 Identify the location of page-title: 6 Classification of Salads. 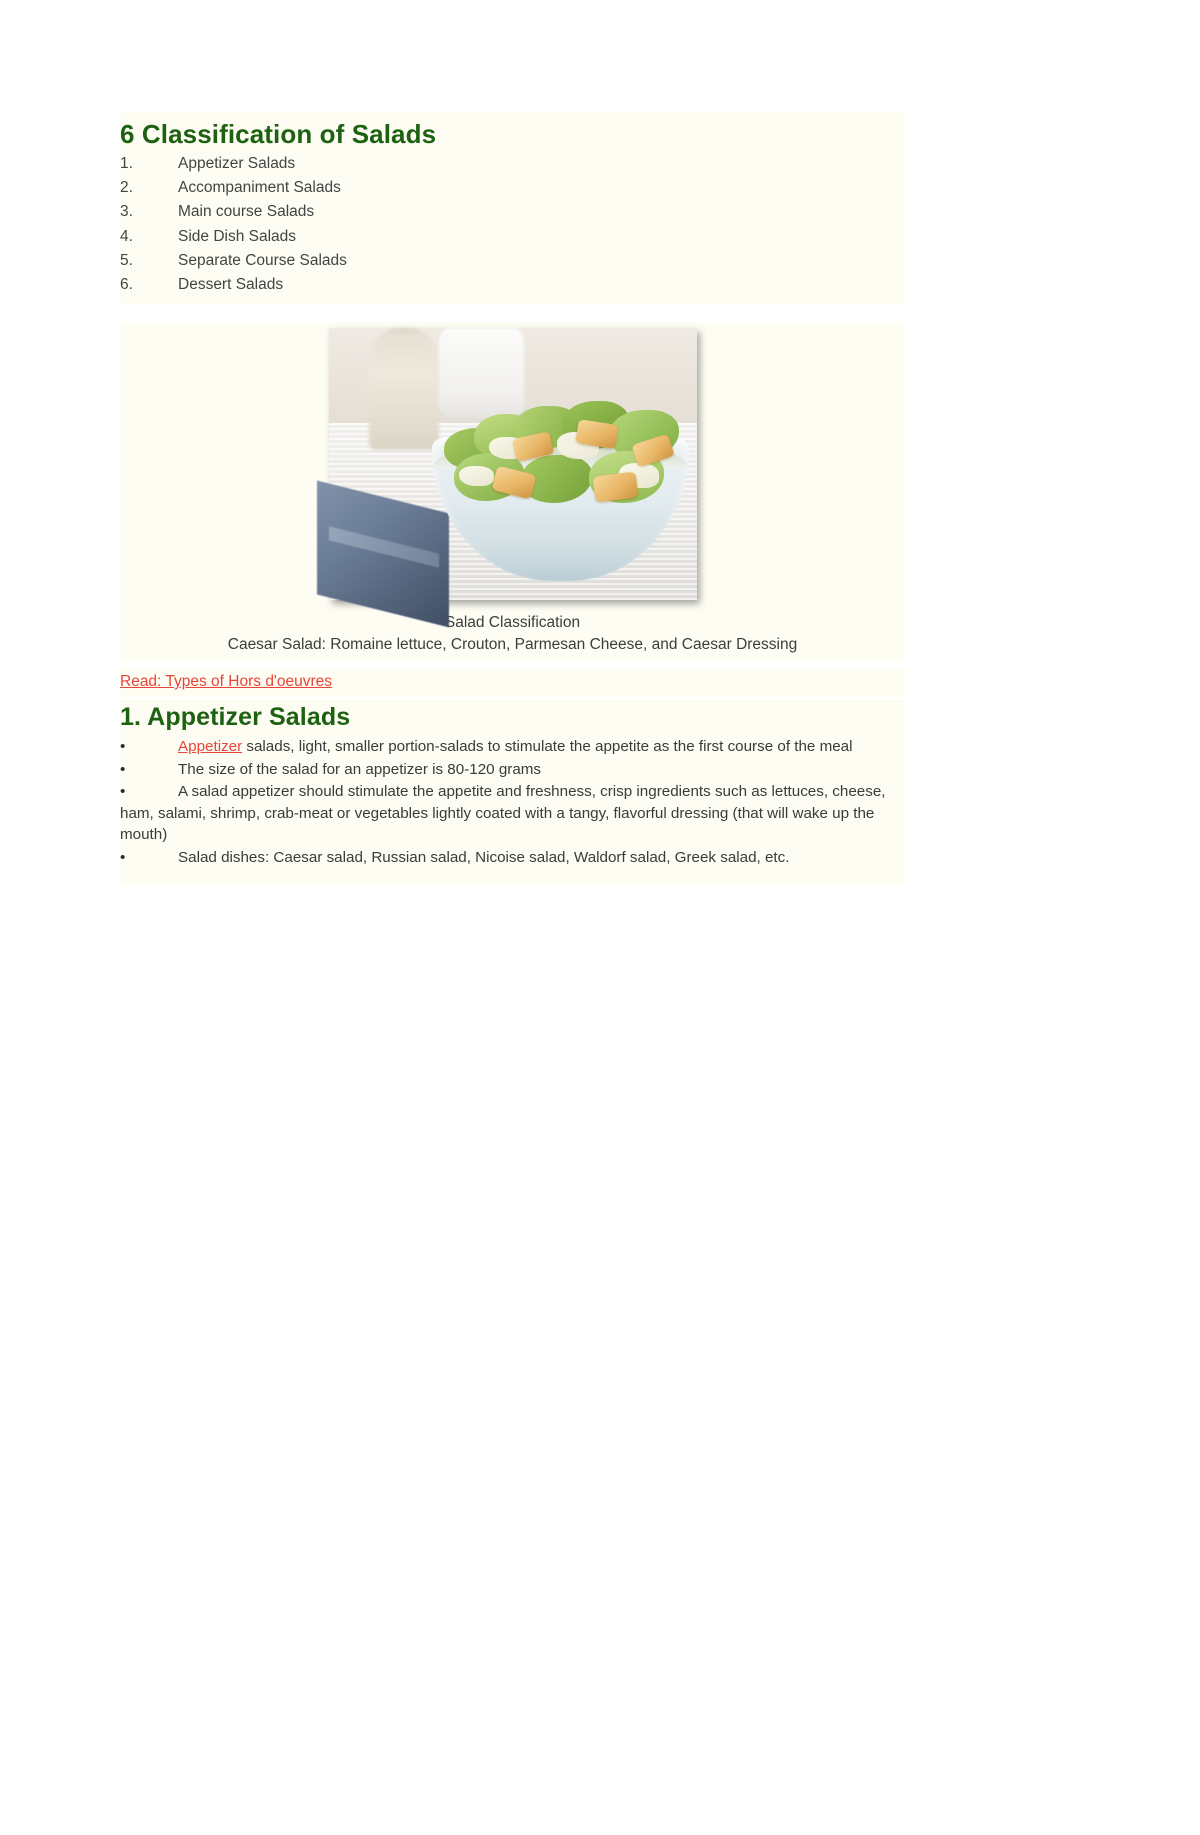
(278, 134).